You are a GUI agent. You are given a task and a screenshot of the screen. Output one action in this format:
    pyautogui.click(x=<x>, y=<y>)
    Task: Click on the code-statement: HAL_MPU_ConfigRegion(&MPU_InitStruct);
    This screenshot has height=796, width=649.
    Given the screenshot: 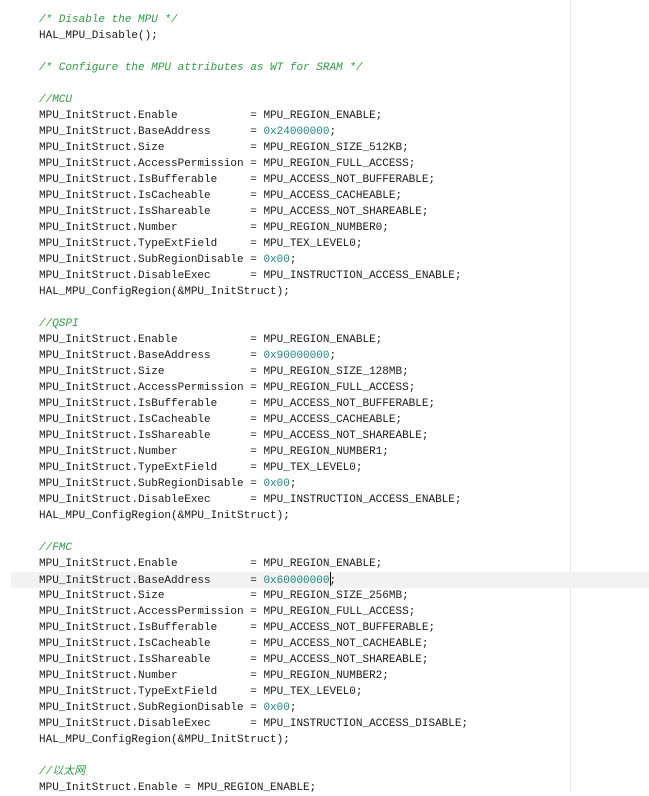 What is the action you would take?
    pyautogui.click(x=164, y=516)
    